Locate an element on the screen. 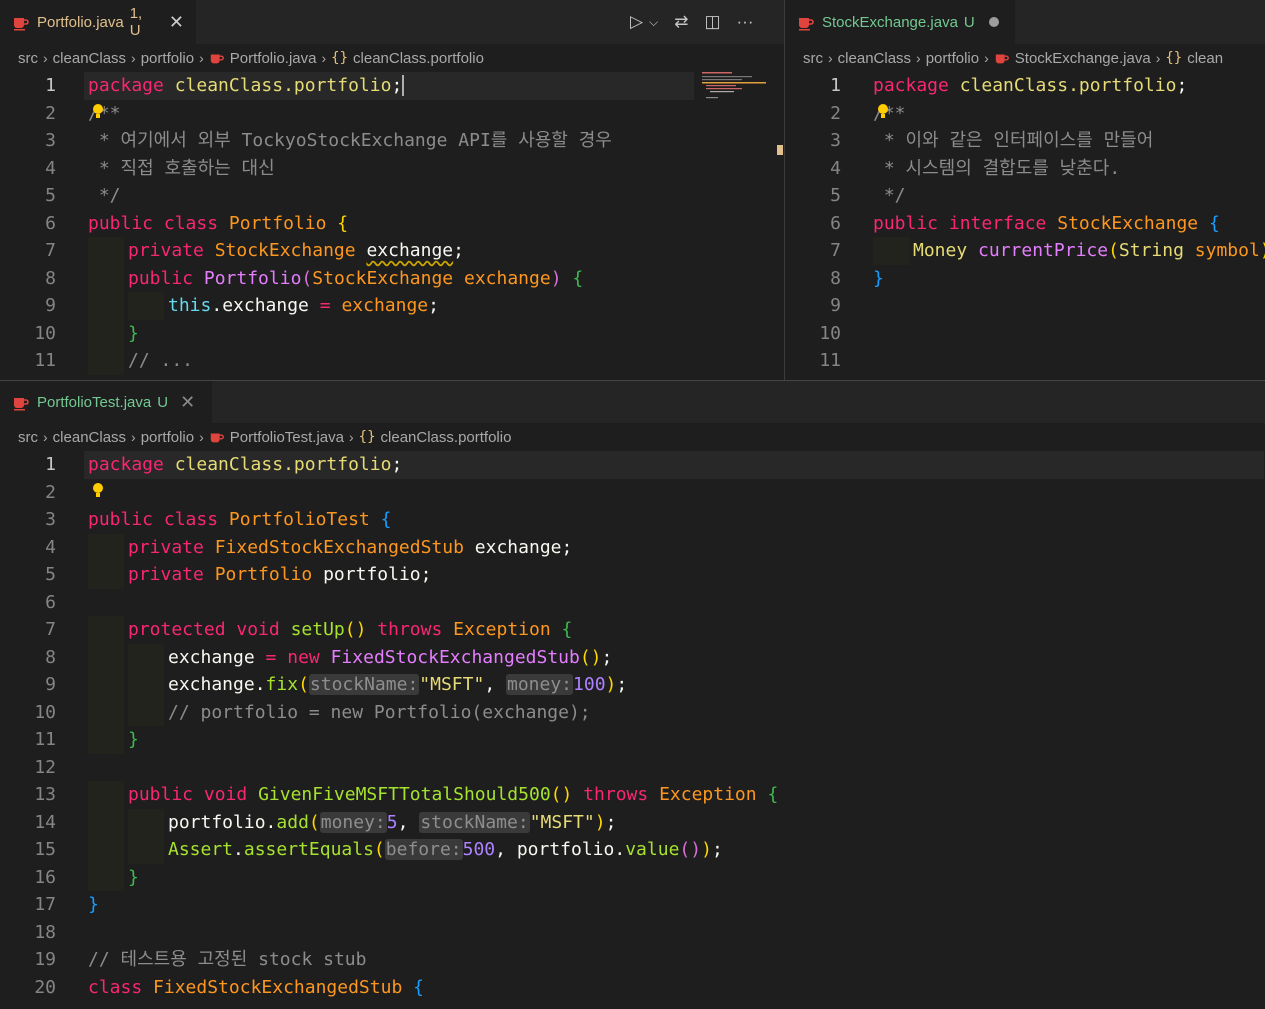  scrollbar-warning-marker is located at coordinates (780, 150).